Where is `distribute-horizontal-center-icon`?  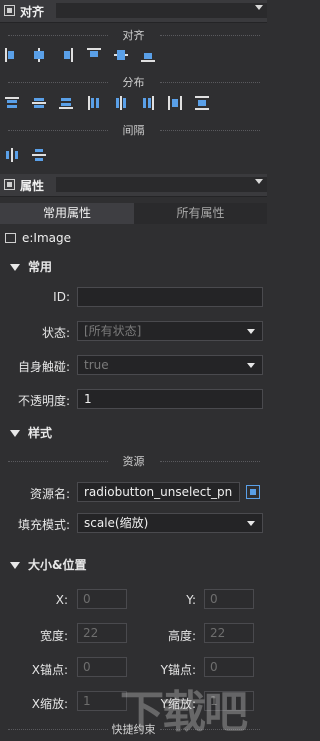 distribute-horizontal-center-icon is located at coordinates (121, 103).